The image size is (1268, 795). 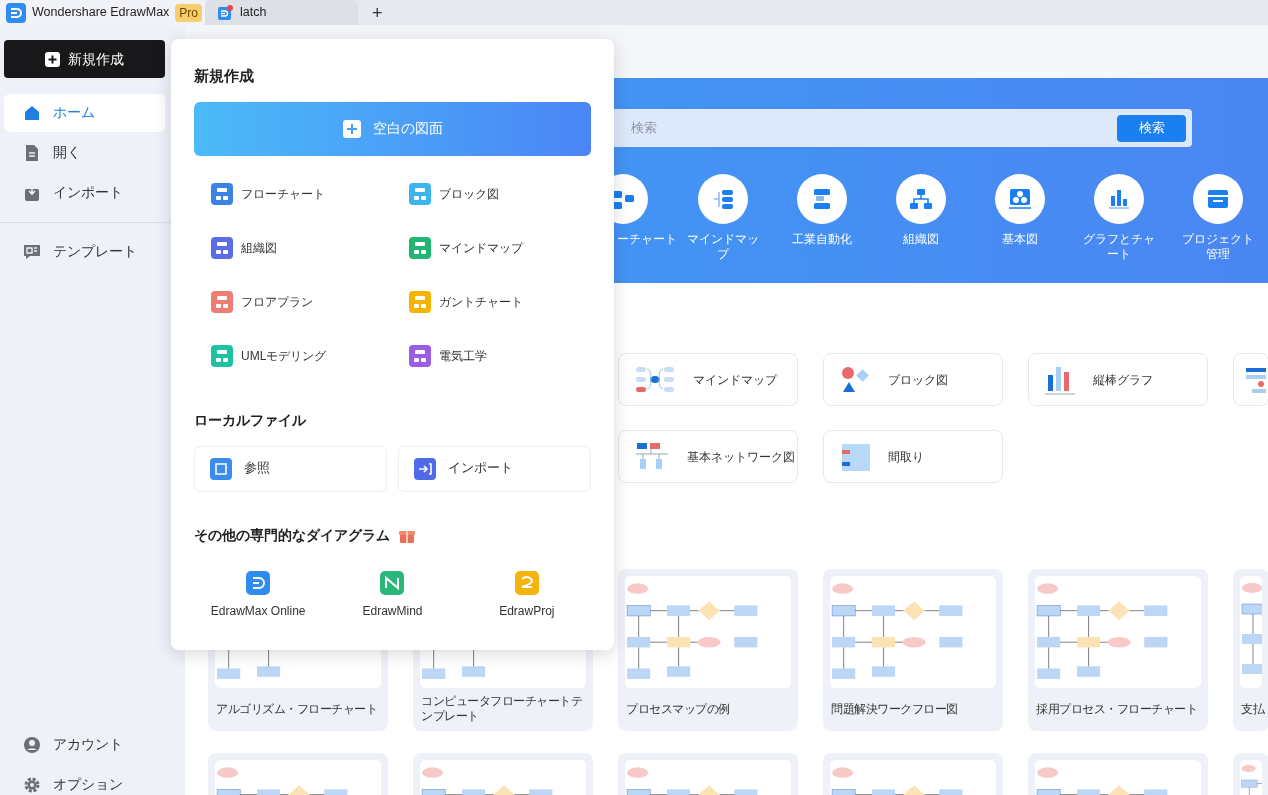 I want to click on section-heading: ローカルファイル, so click(x=250, y=420).